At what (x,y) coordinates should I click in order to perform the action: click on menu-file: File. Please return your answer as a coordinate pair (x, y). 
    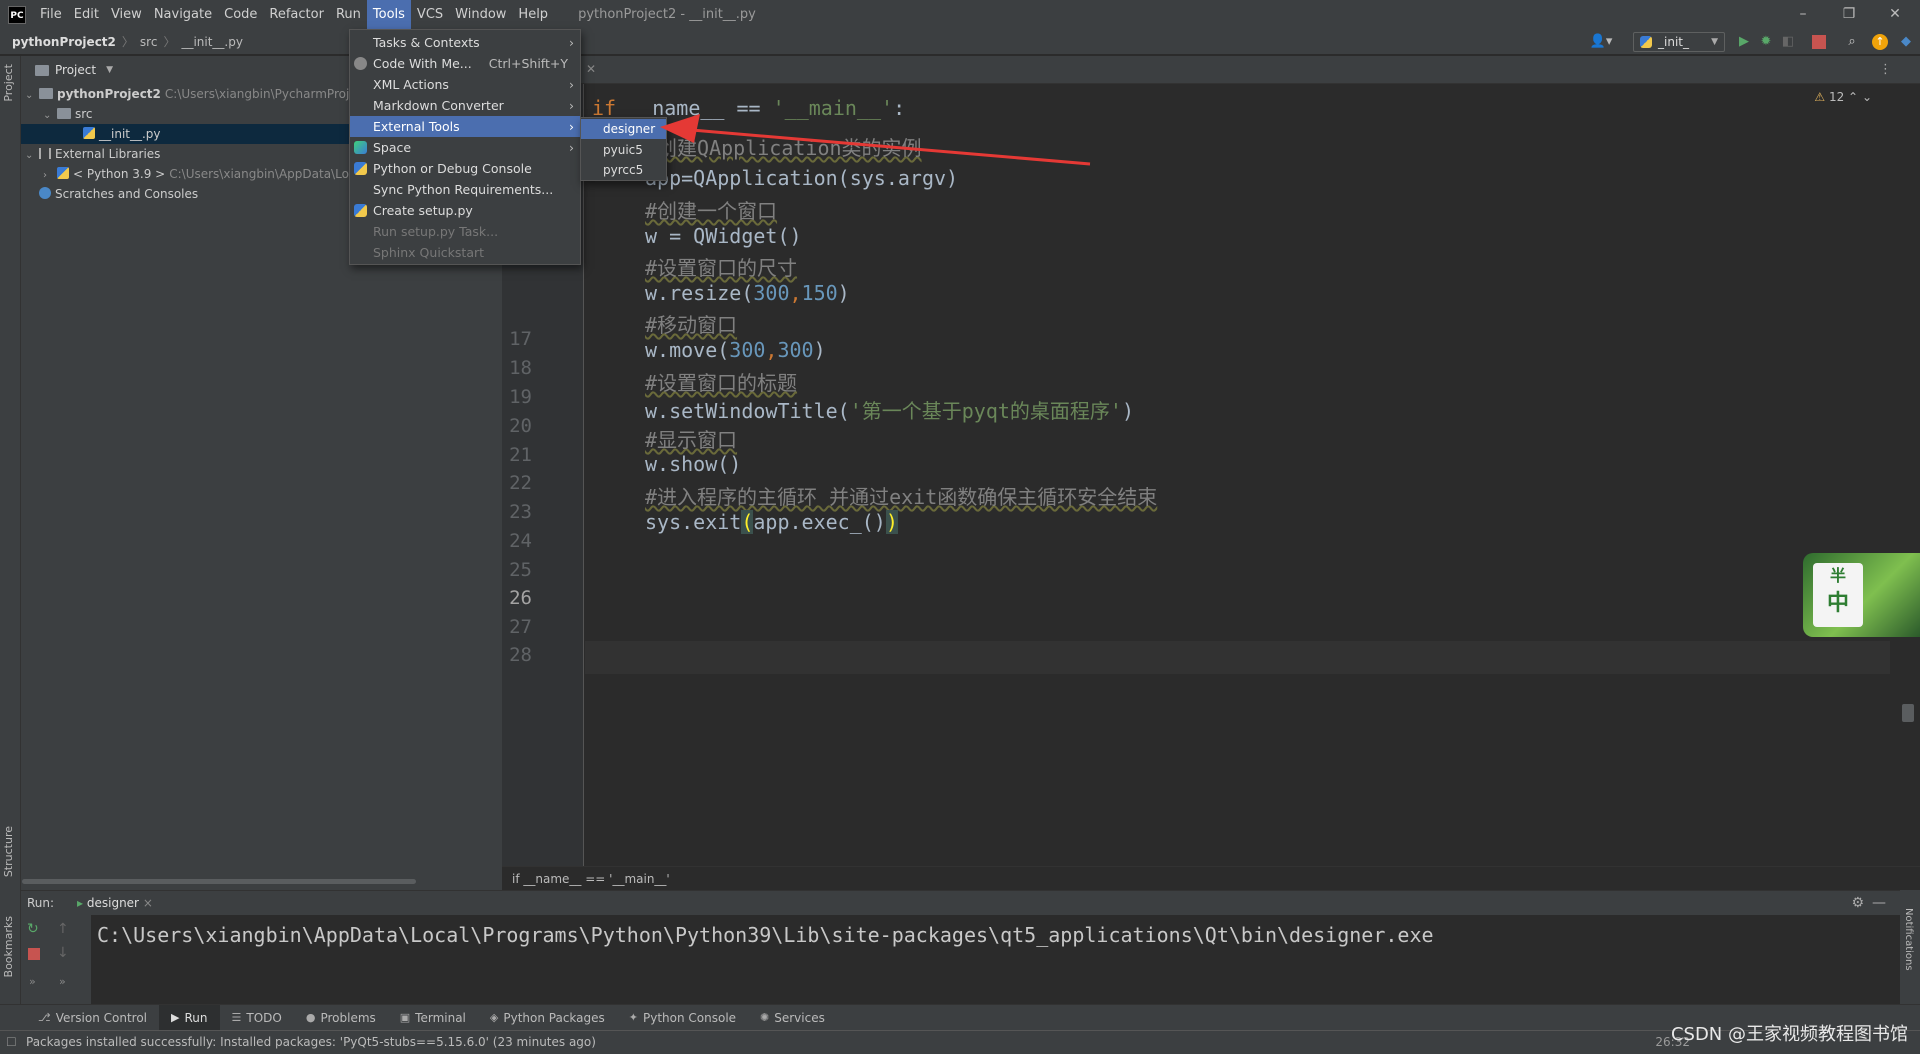
    Looking at the image, I should click on (51, 14).